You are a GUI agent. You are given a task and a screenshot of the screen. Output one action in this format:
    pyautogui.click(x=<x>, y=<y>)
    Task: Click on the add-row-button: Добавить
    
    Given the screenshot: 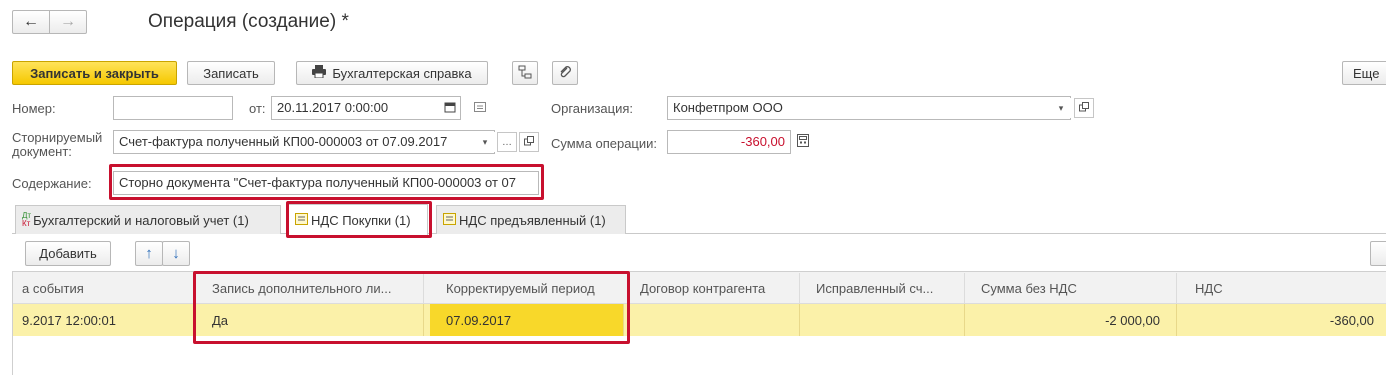 What is the action you would take?
    pyautogui.click(x=68, y=253)
    